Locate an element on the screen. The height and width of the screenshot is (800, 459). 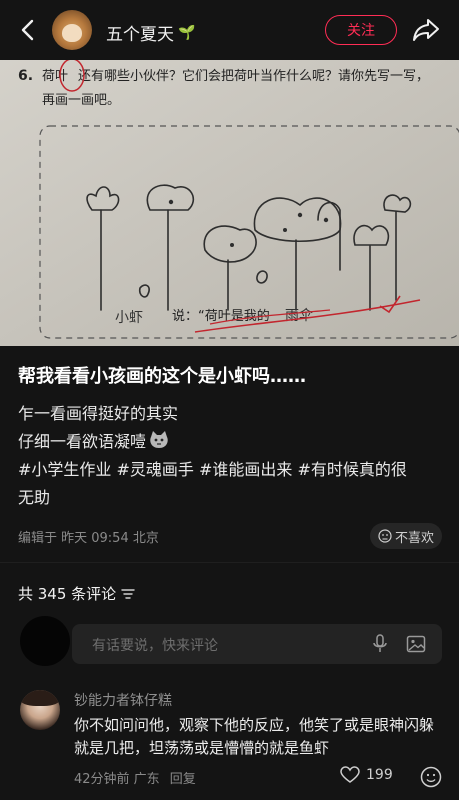
post-tags: #小学生作业 #灵魂画手 #谁能画出来 #有时候真的很 无助 is located at coordinates (233, 484).